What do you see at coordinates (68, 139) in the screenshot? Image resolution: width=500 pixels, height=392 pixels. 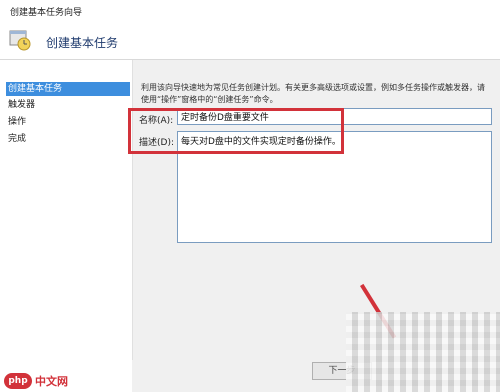 I see `step-finish: 完成` at bounding box center [68, 139].